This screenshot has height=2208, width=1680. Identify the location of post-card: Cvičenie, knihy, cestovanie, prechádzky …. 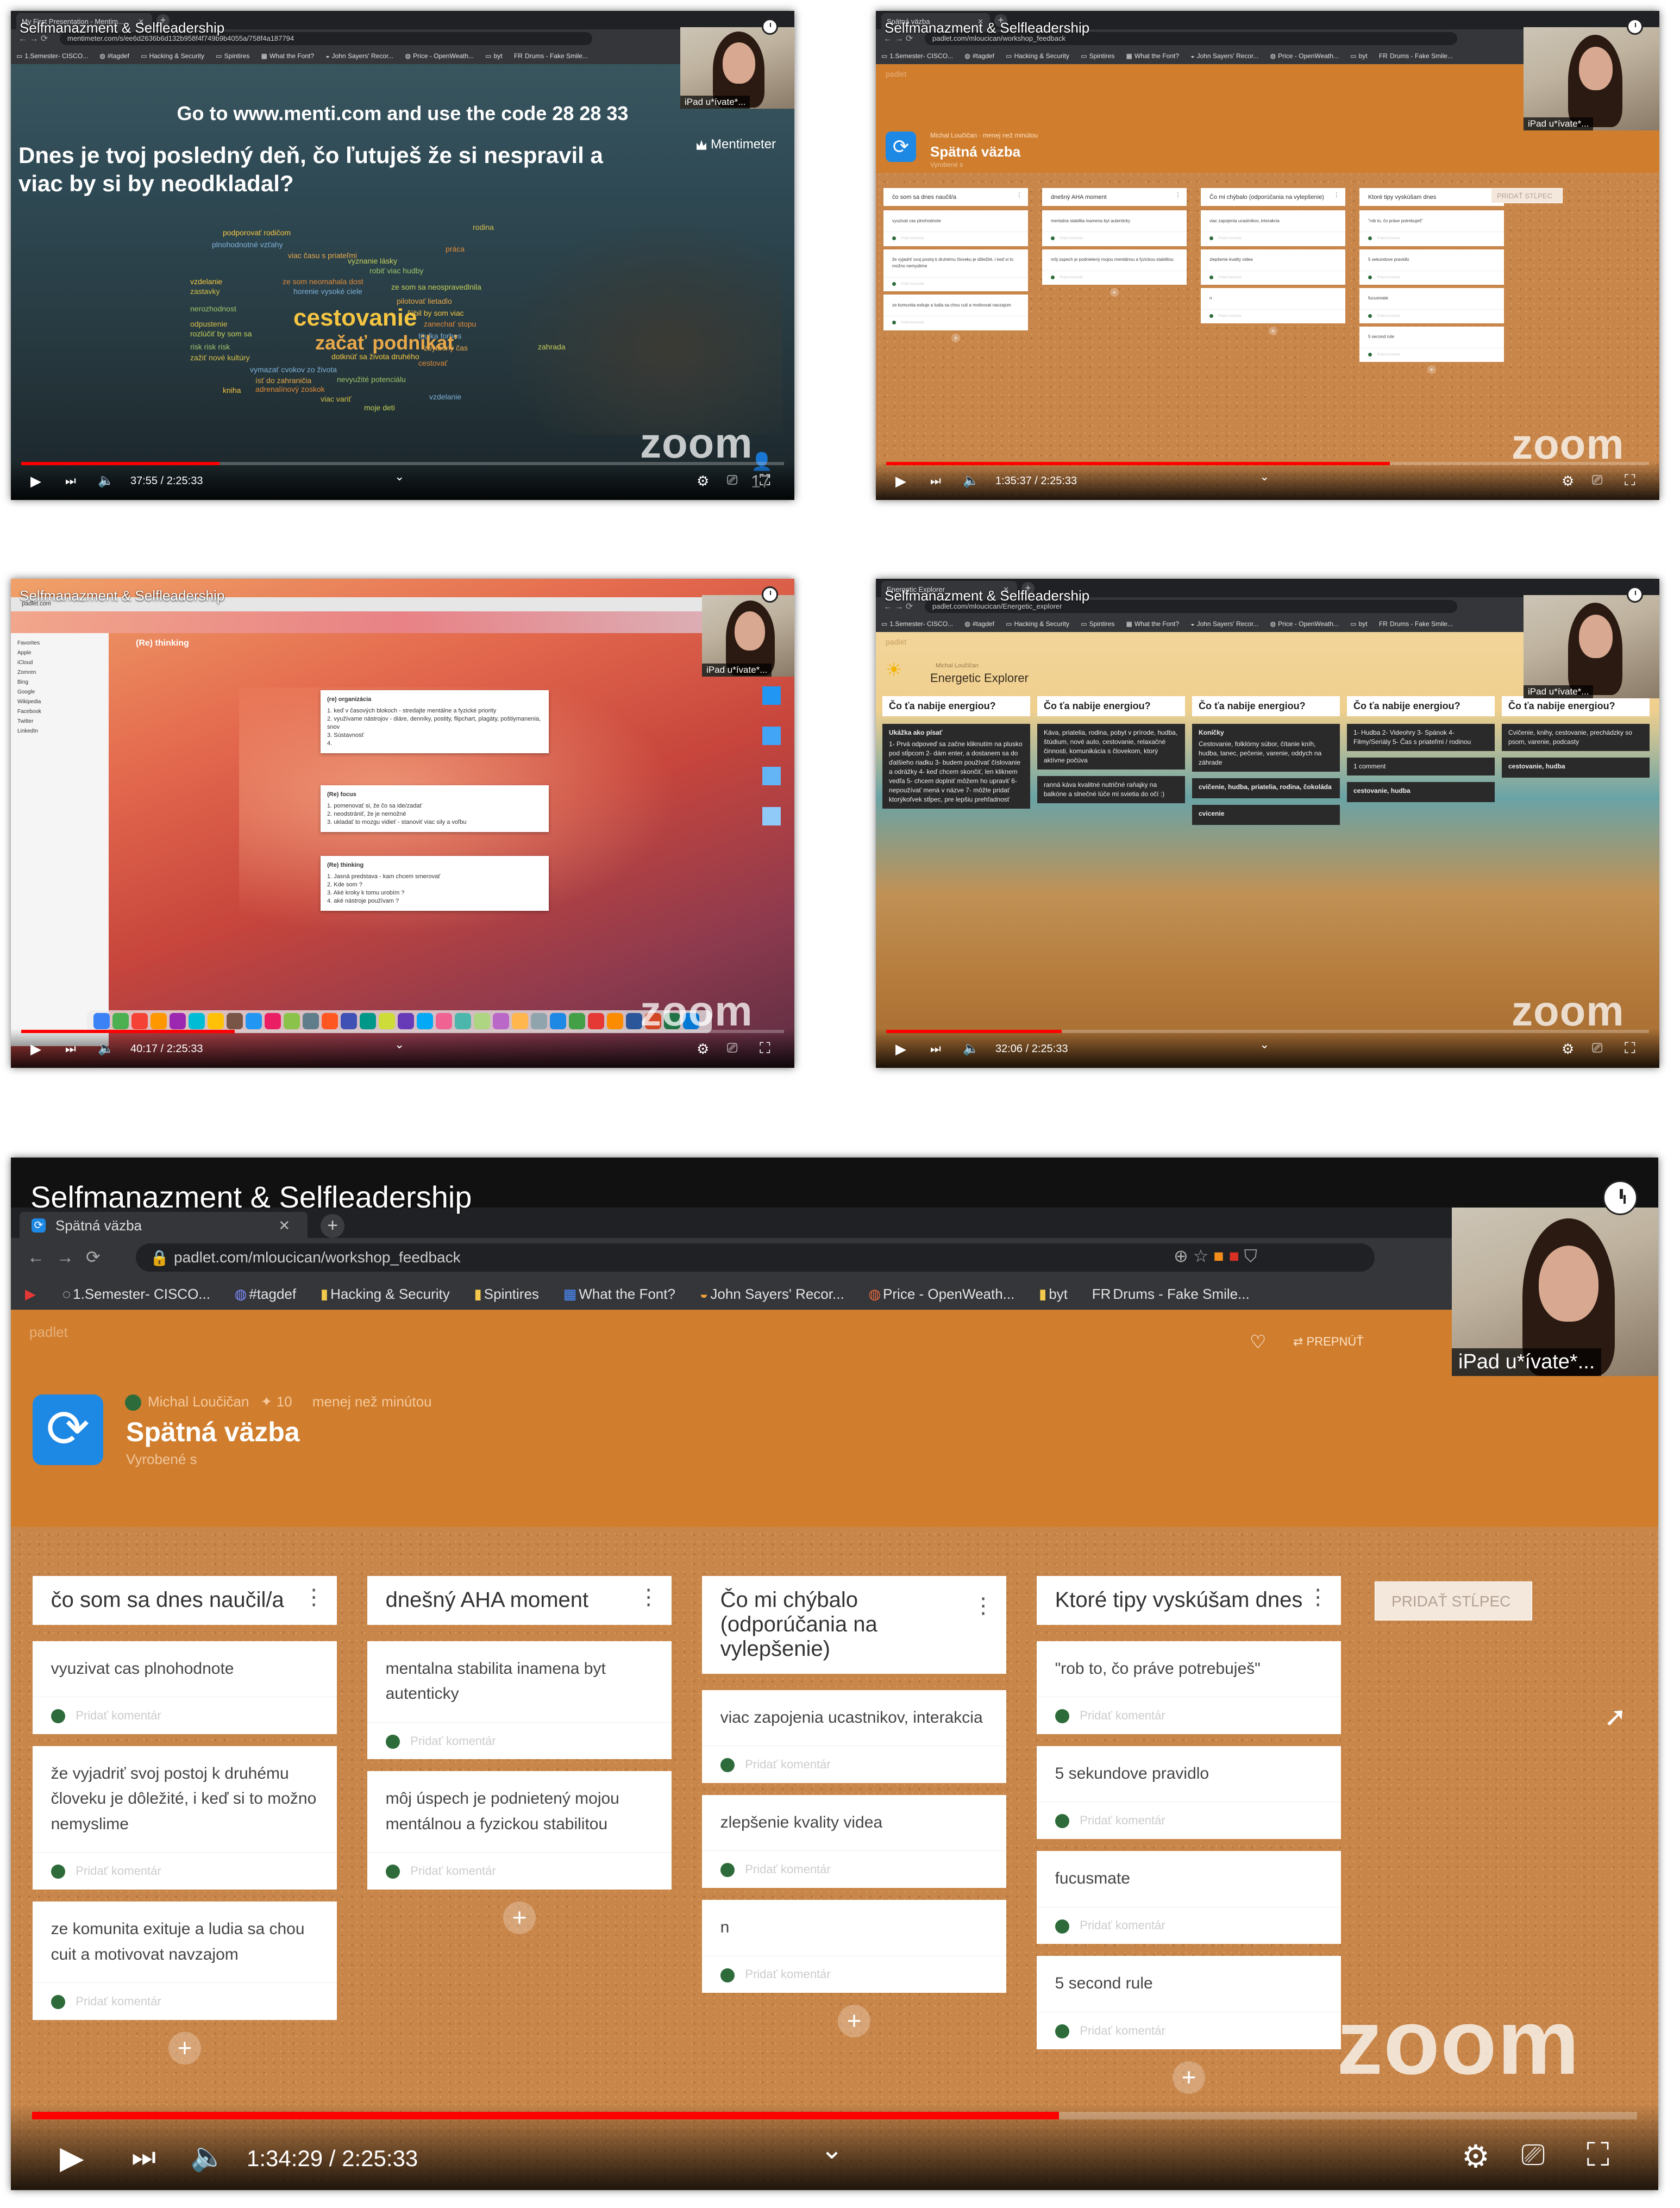
(1576, 737).